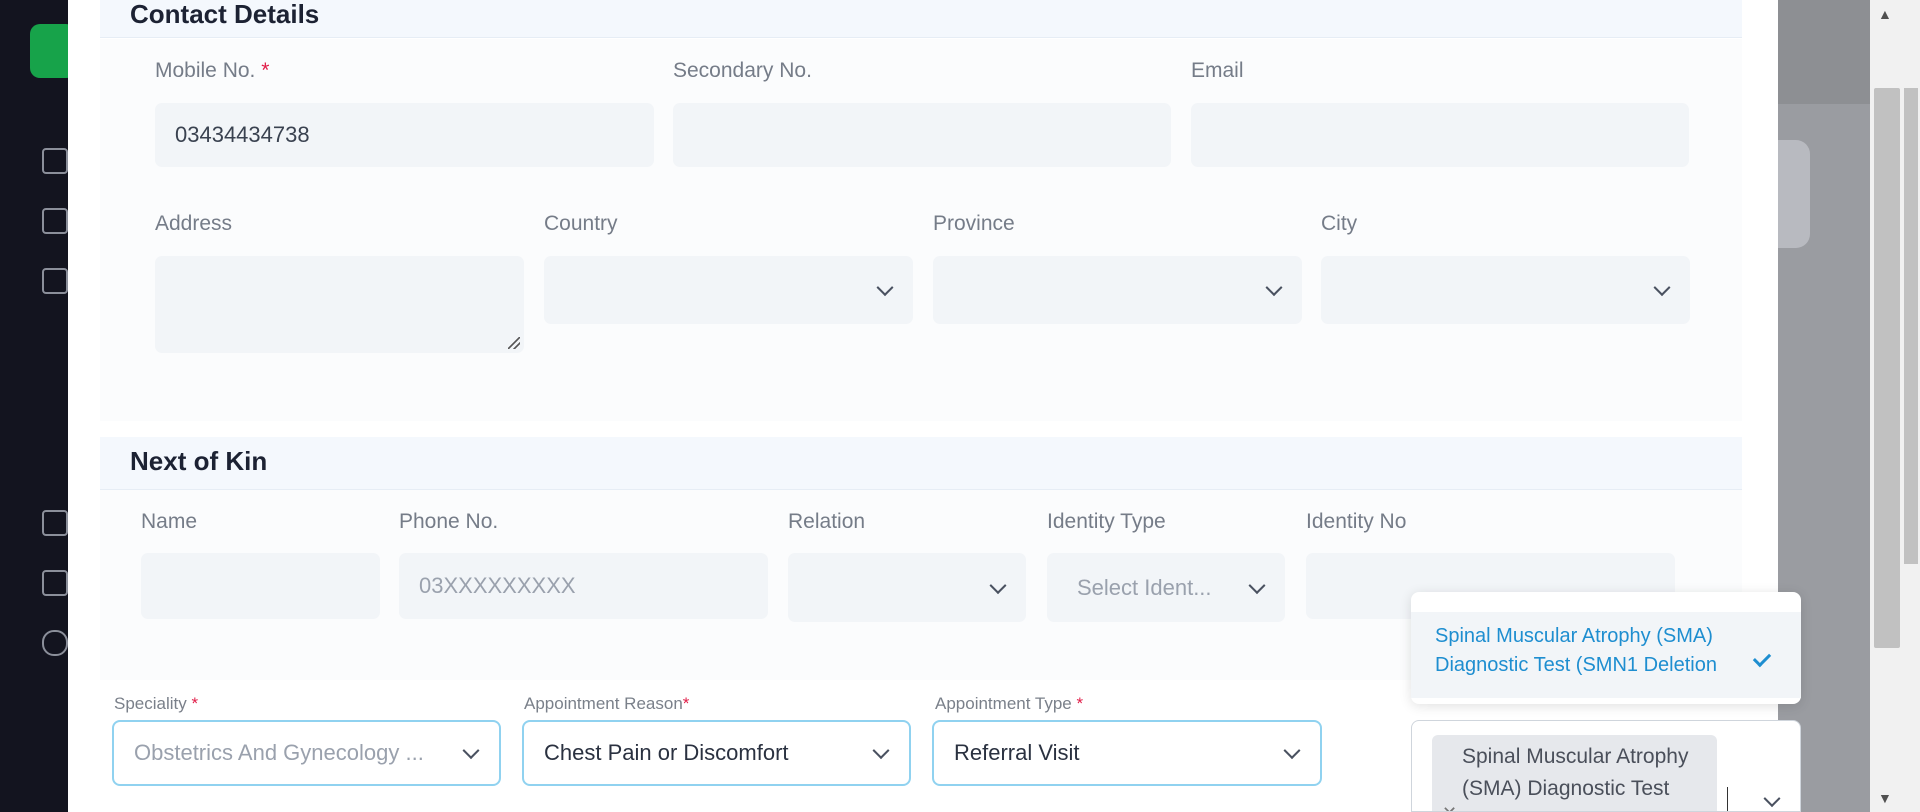  I want to click on user-icon, so click(55, 523).